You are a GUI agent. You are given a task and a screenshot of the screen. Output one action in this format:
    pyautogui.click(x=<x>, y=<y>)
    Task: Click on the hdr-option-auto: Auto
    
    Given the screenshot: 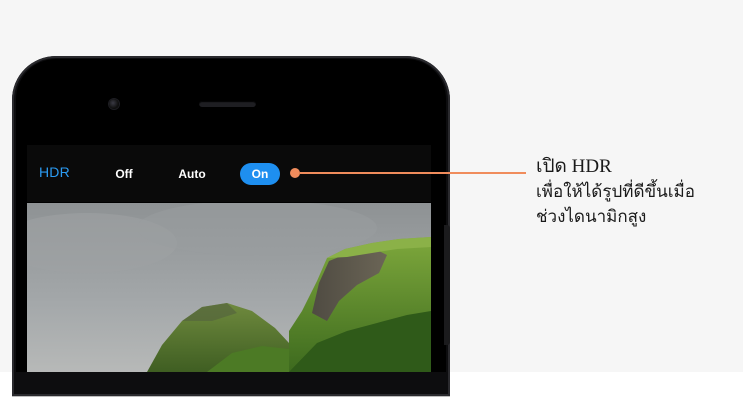 What is the action you would take?
    pyautogui.click(x=192, y=174)
    